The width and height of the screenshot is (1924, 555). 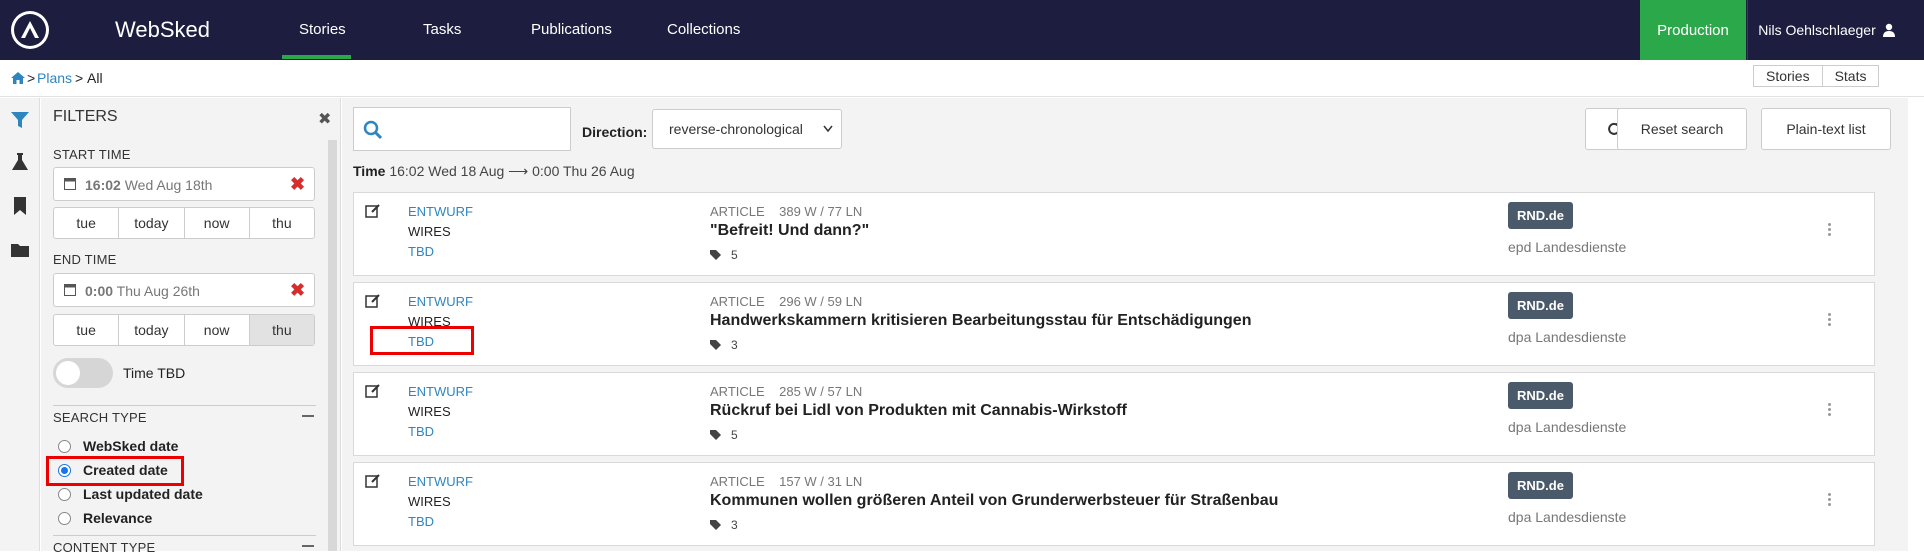 What do you see at coordinates (20, 250) in the screenshot?
I see `folder-icon` at bounding box center [20, 250].